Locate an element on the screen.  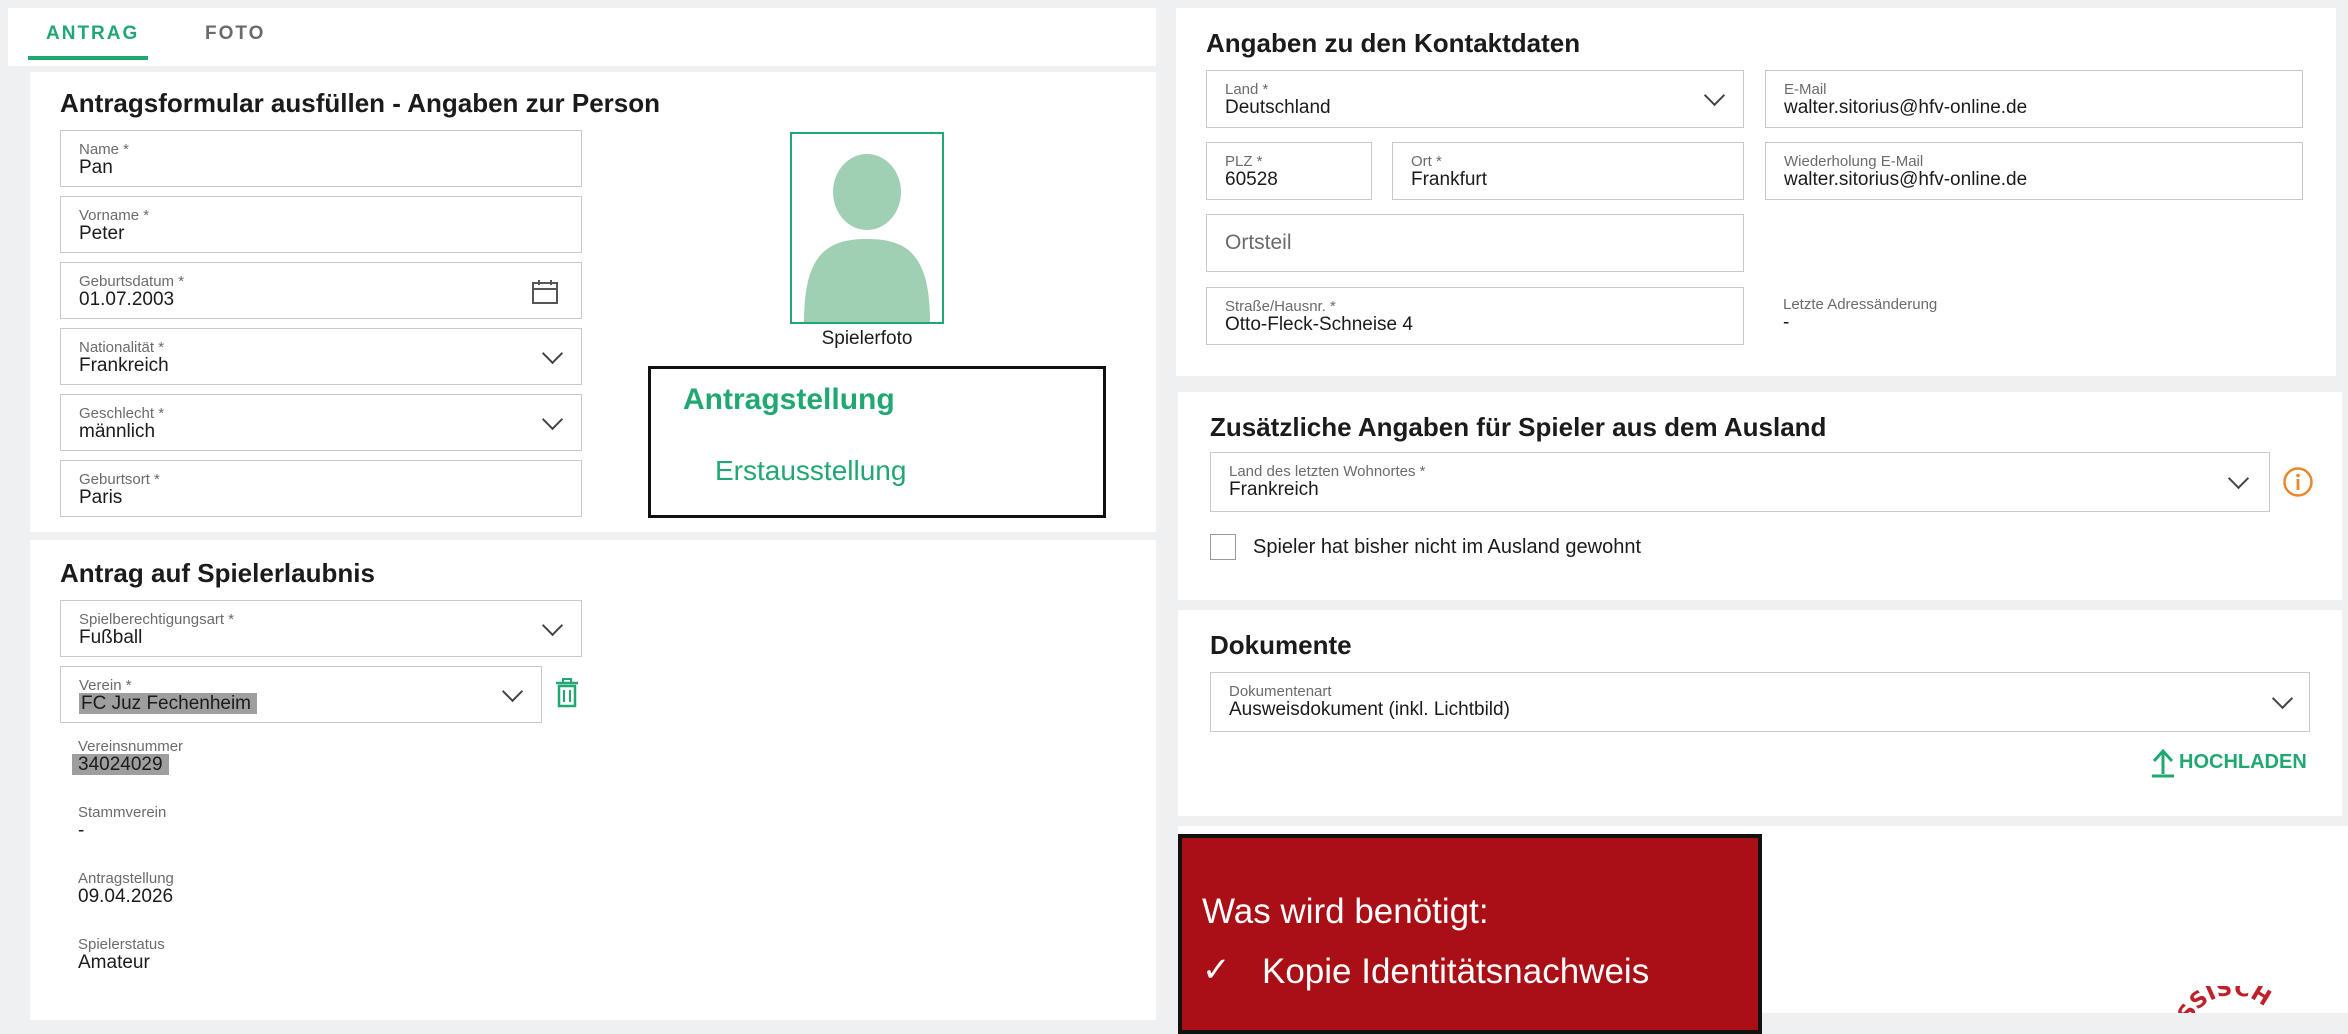
ort-field: Ort * Frankfurt is located at coordinates (1568, 171).